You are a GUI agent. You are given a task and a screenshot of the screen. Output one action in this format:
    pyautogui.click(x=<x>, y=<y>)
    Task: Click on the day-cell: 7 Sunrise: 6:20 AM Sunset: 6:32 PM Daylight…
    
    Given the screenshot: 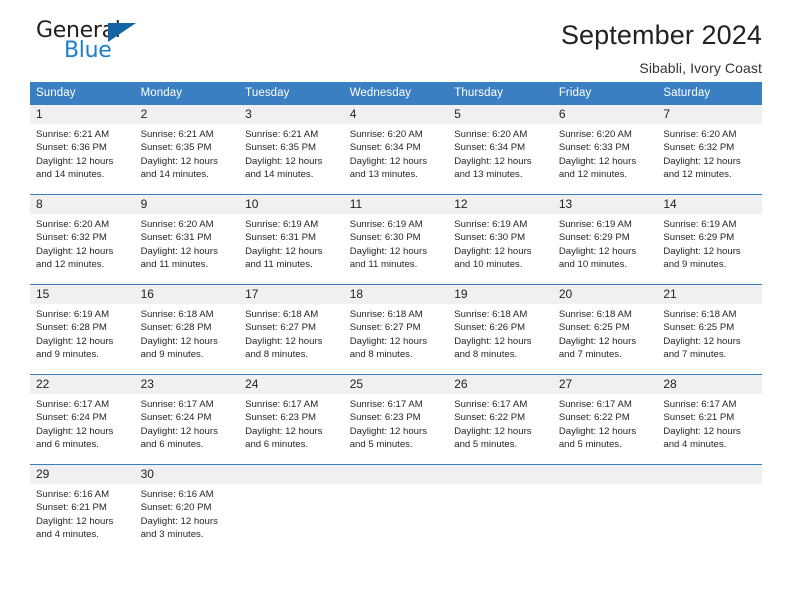 What is the action you would take?
    pyautogui.click(x=709, y=149)
    